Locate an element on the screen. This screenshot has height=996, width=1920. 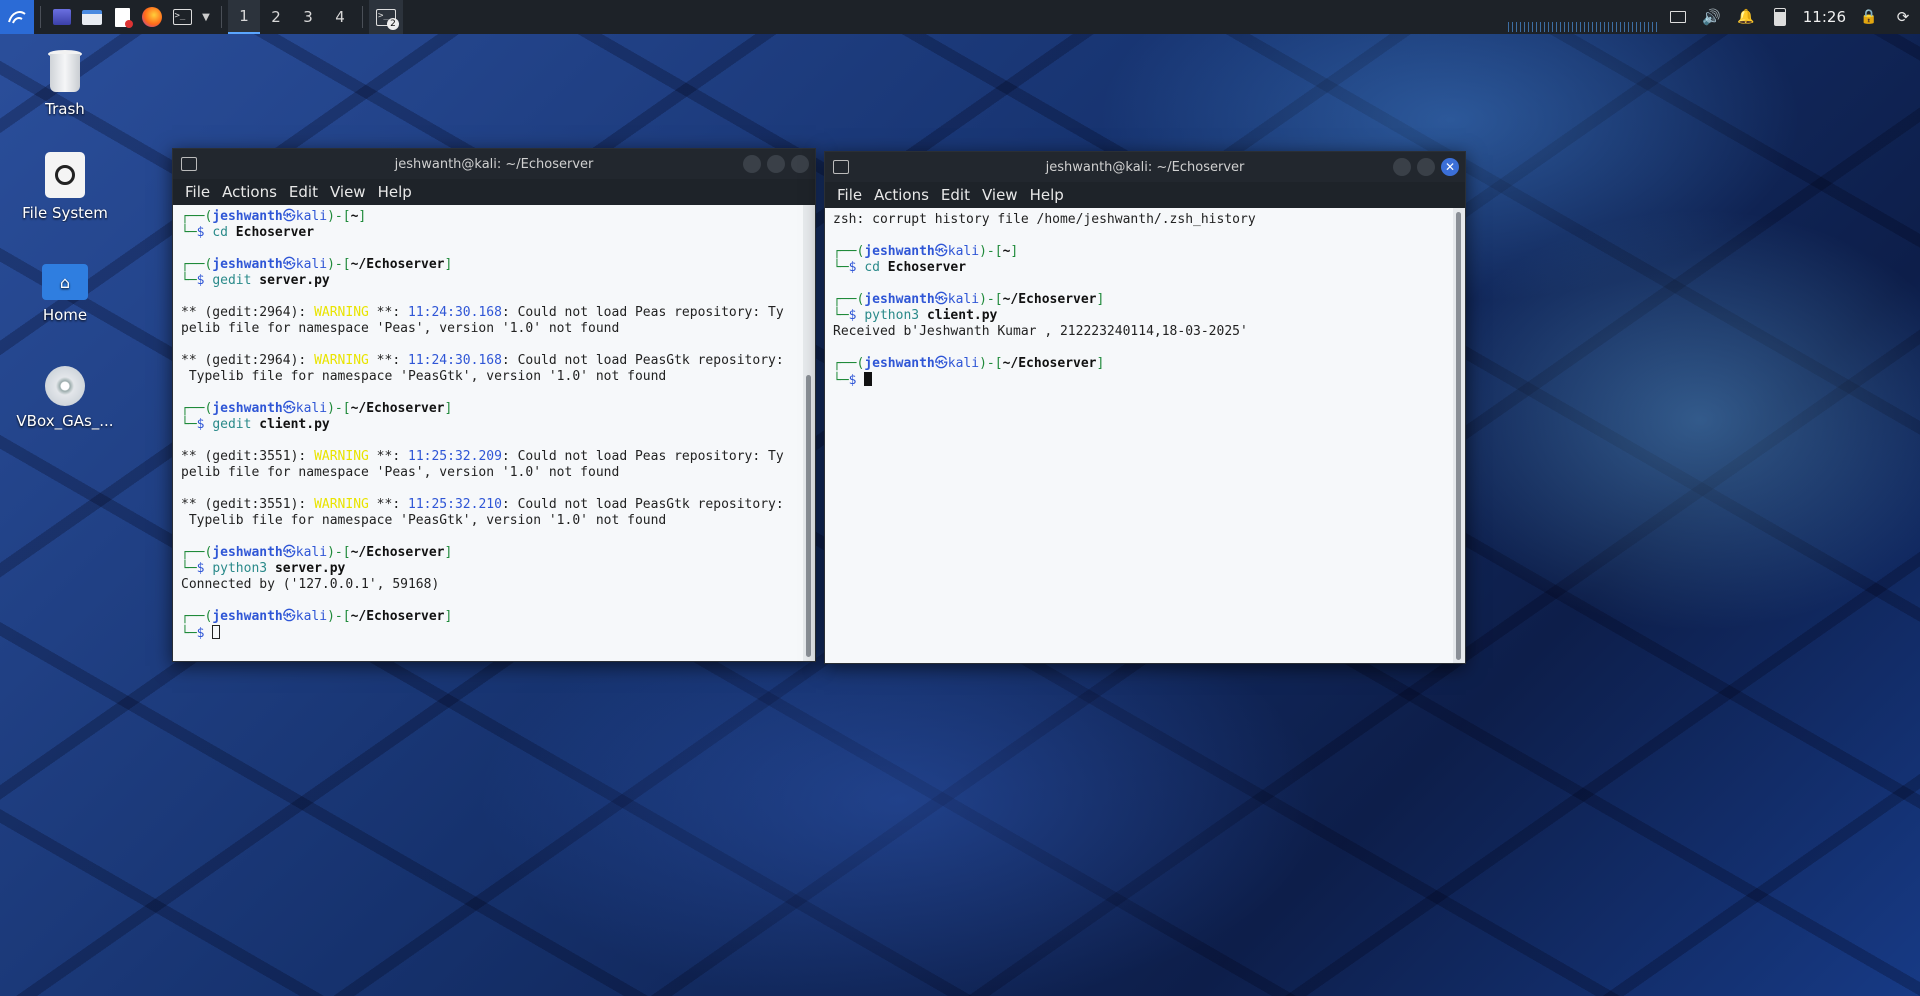
close-button is located at coordinates (800, 164).